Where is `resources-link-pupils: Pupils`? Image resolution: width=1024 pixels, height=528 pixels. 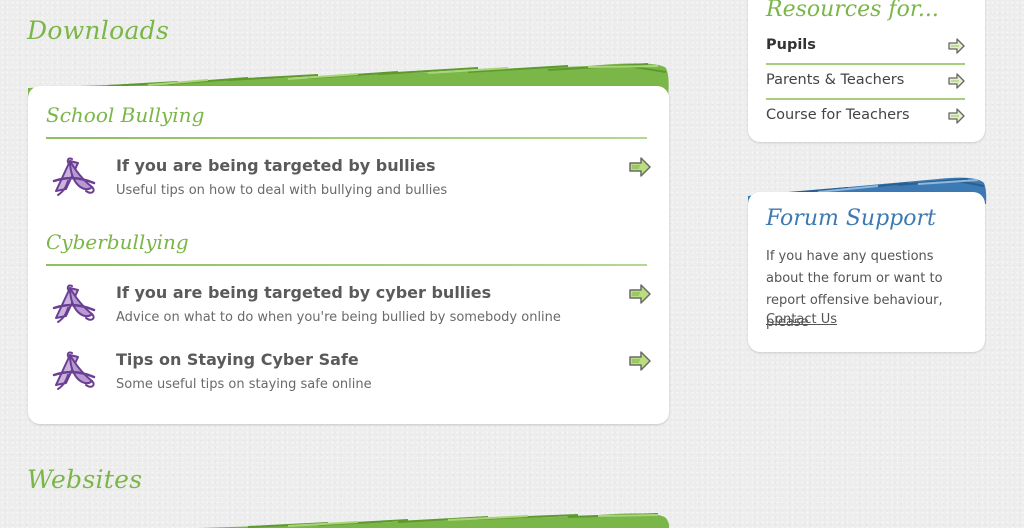 resources-link-pupils: Pupils is located at coordinates (865, 46).